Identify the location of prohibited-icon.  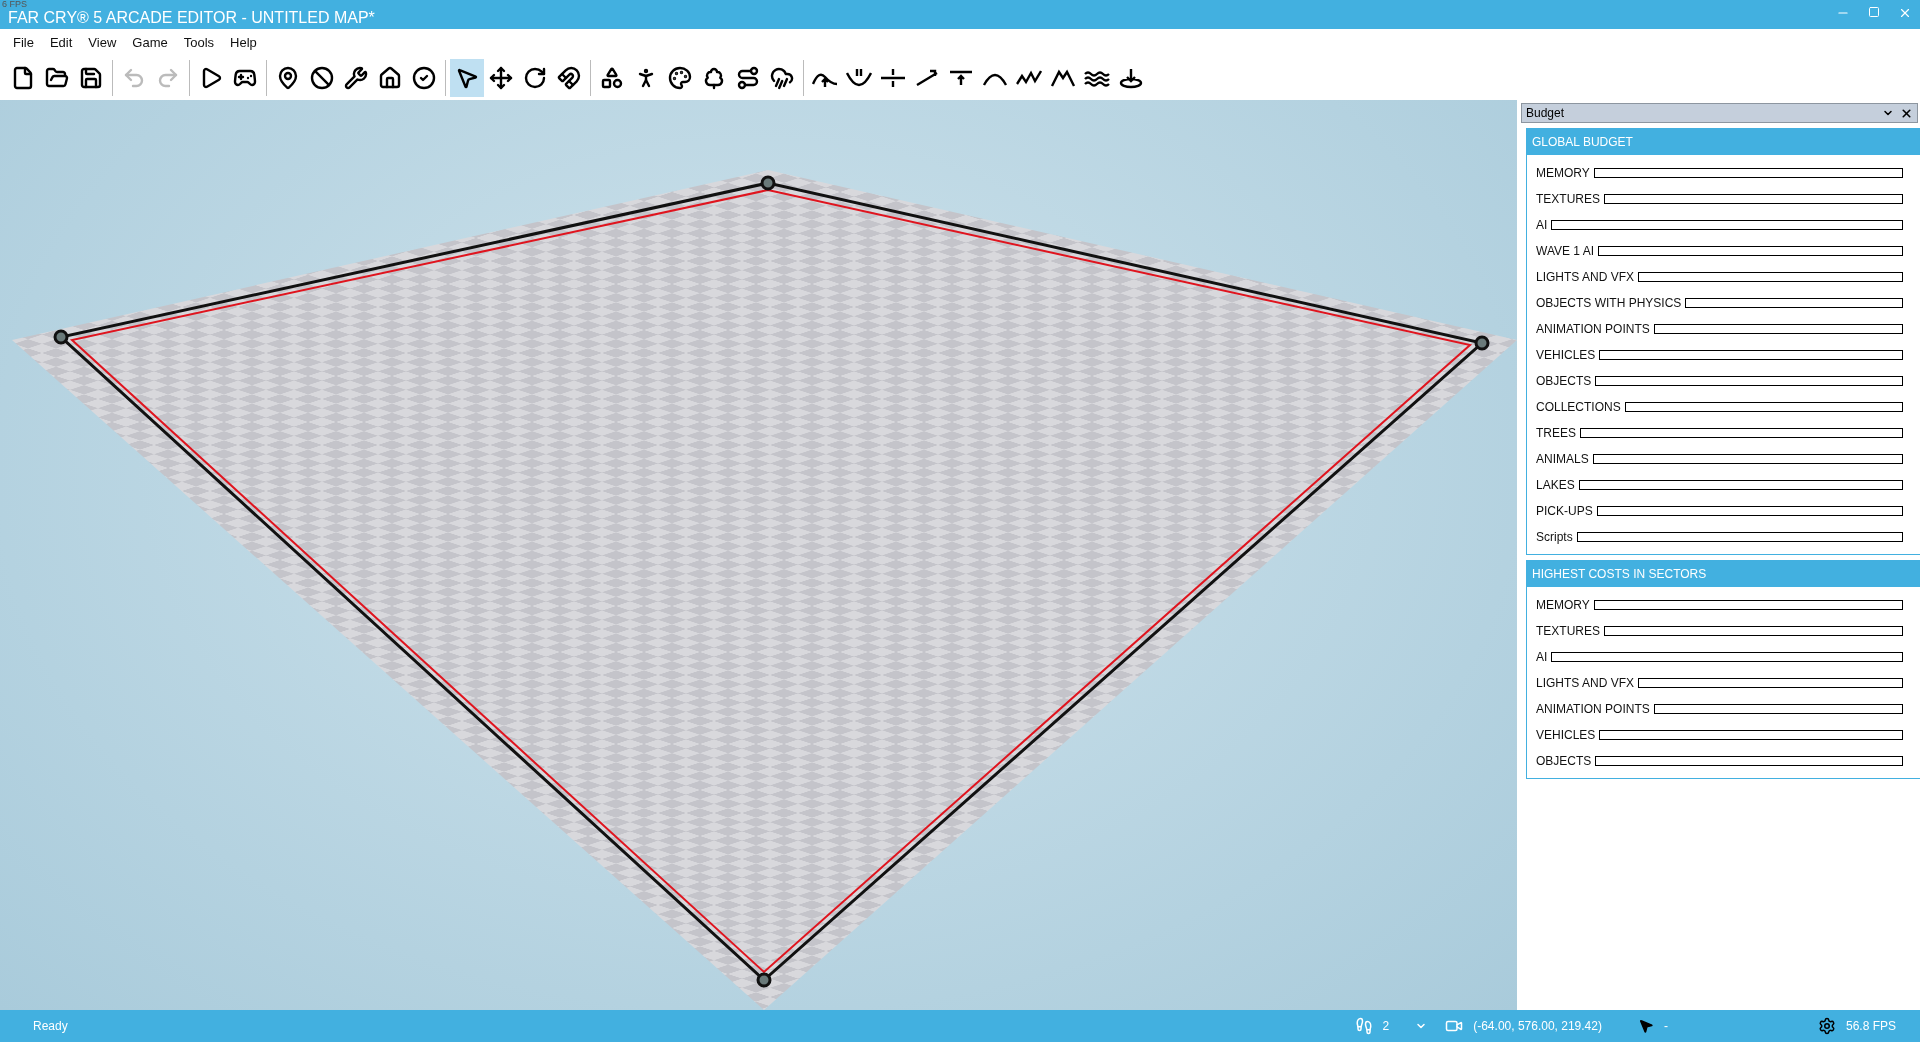
(322, 78).